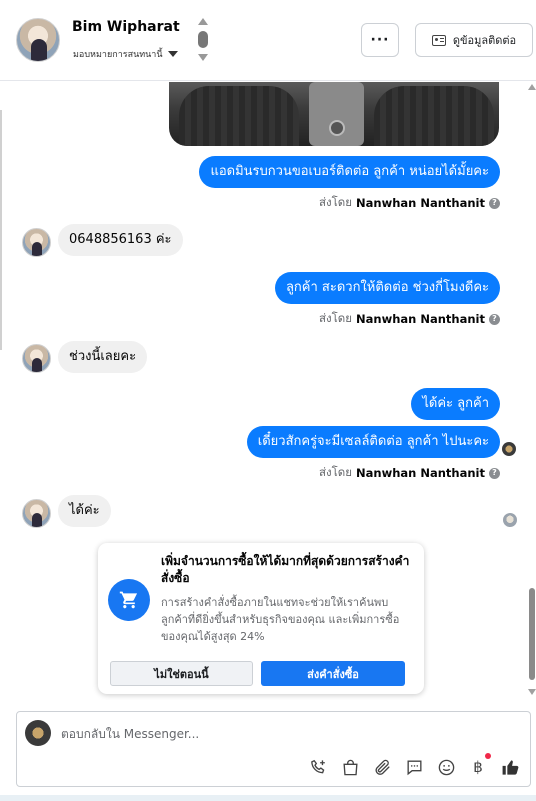 This screenshot has height=801, width=536. What do you see at coordinates (318, 767) in the screenshot?
I see `call-add-icon` at bounding box center [318, 767].